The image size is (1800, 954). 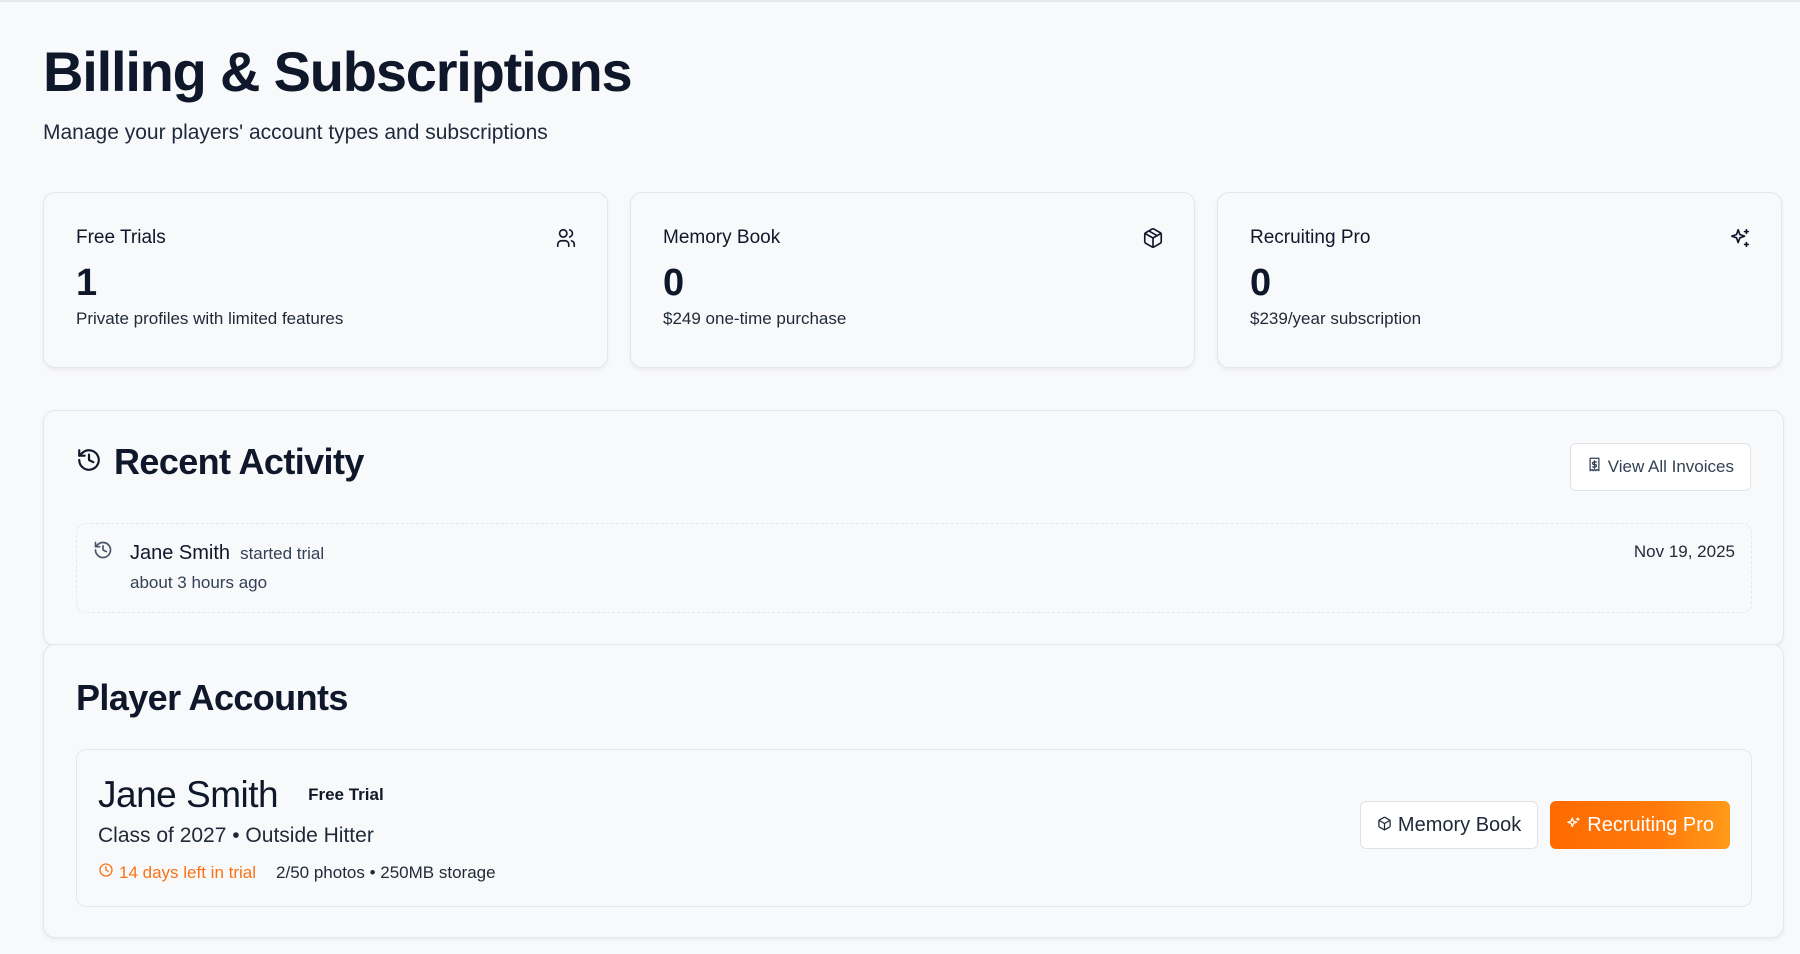 What do you see at coordinates (346, 794) in the screenshot?
I see `account-type-badge: Free Trial` at bounding box center [346, 794].